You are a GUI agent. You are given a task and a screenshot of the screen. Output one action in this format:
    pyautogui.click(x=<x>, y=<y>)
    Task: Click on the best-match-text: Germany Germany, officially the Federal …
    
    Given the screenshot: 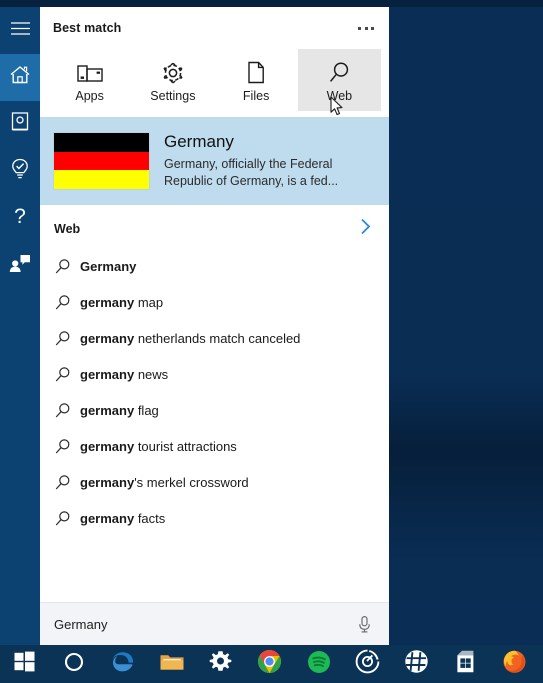 What is the action you would take?
    pyautogui.click(x=269, y=161)
    